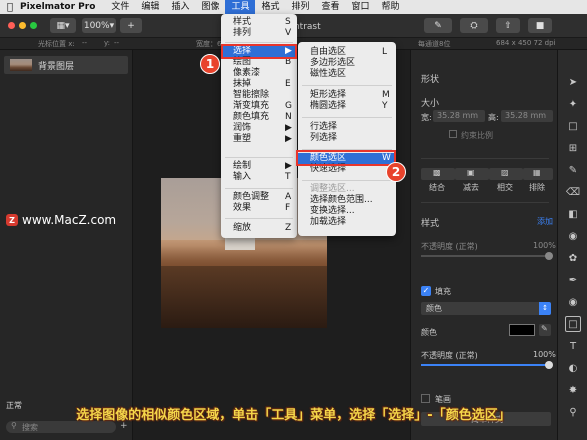 The image size is (587, 440). I want to click on close-window-button, so click(11, 25).